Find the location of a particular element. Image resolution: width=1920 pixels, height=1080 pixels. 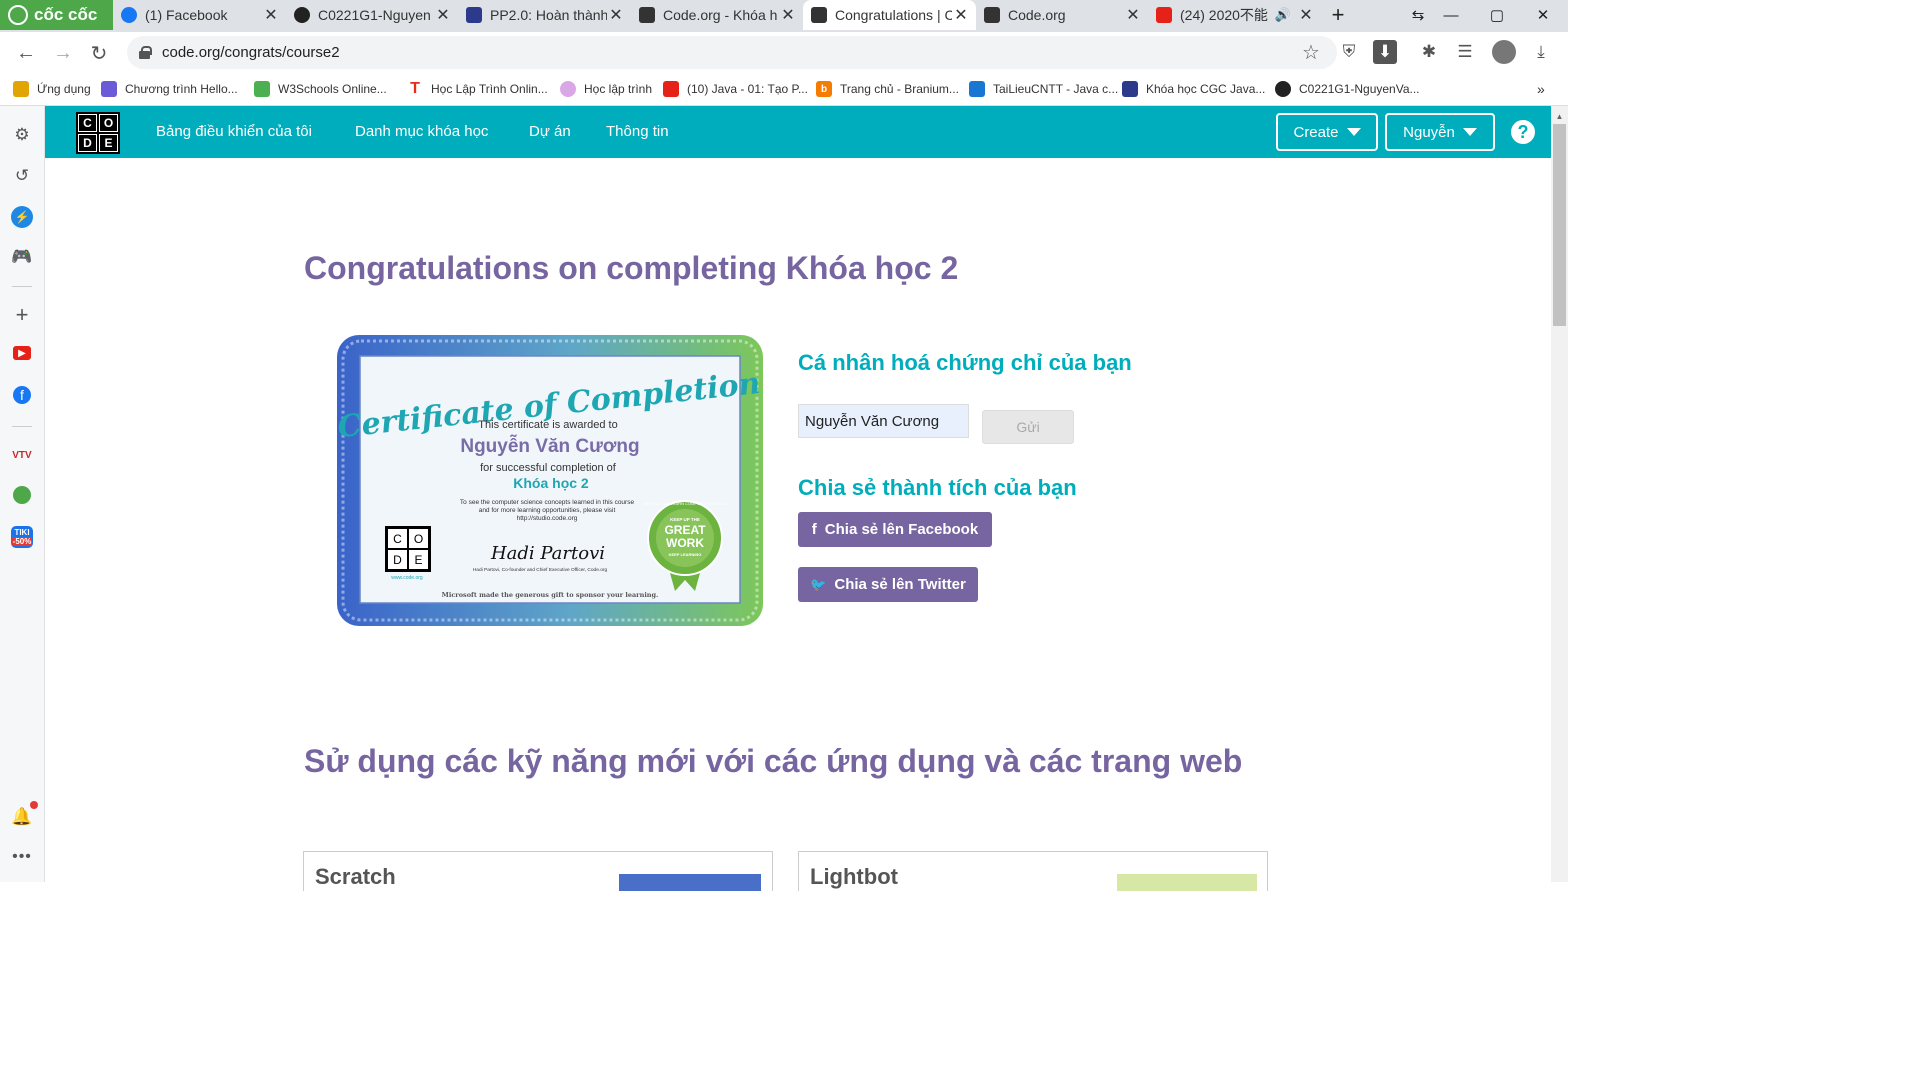

share-facebook-button: f Chia sẻ lên Facebook is located at coordinates (895, 529).